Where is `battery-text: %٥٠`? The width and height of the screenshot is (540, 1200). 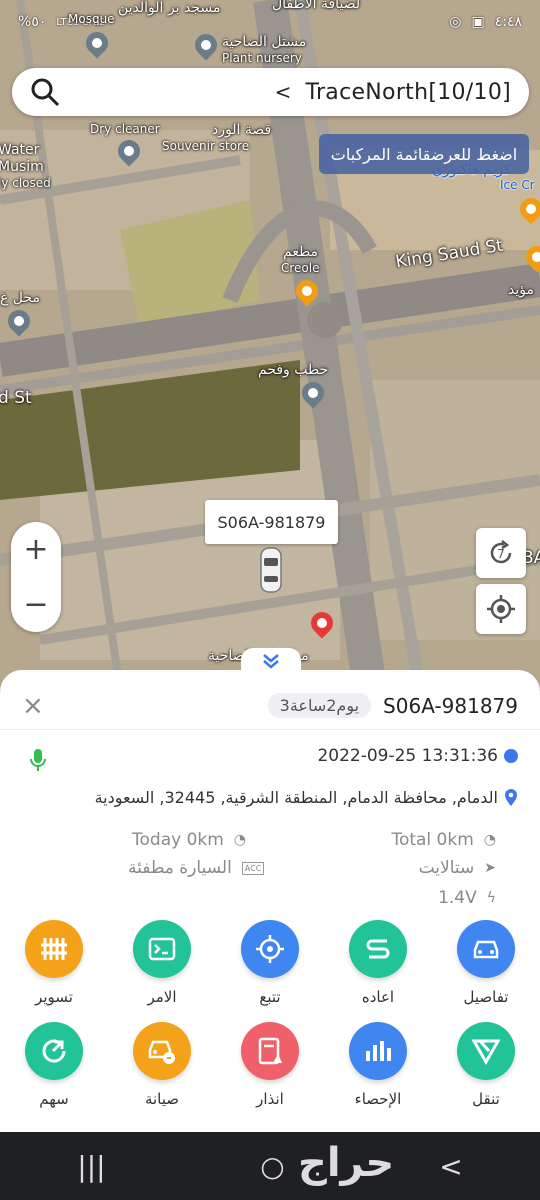 battery-text: %٥٠ is located at coordinates (32, 22).